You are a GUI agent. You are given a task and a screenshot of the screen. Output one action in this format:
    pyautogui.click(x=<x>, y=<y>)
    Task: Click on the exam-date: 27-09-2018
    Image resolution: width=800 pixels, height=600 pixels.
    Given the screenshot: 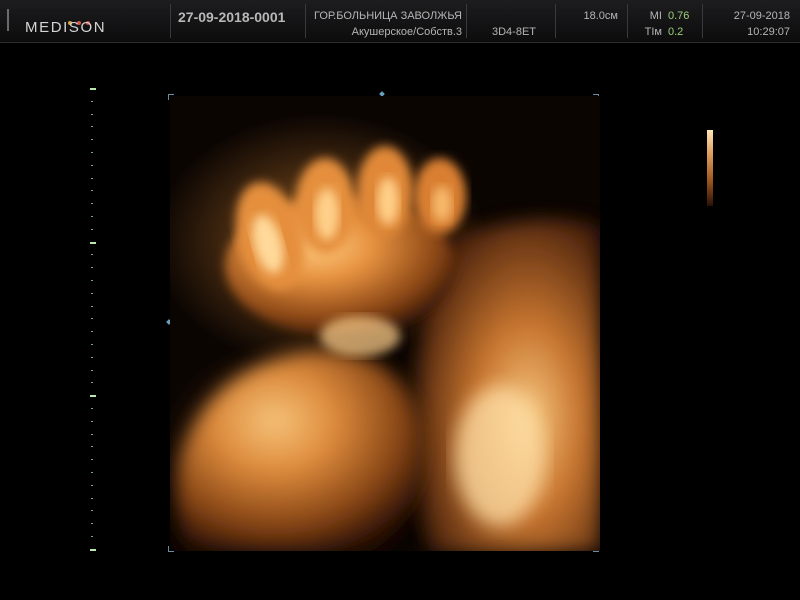 What is the action you would take?
    pyautogui.click(x=761, y=16)
    